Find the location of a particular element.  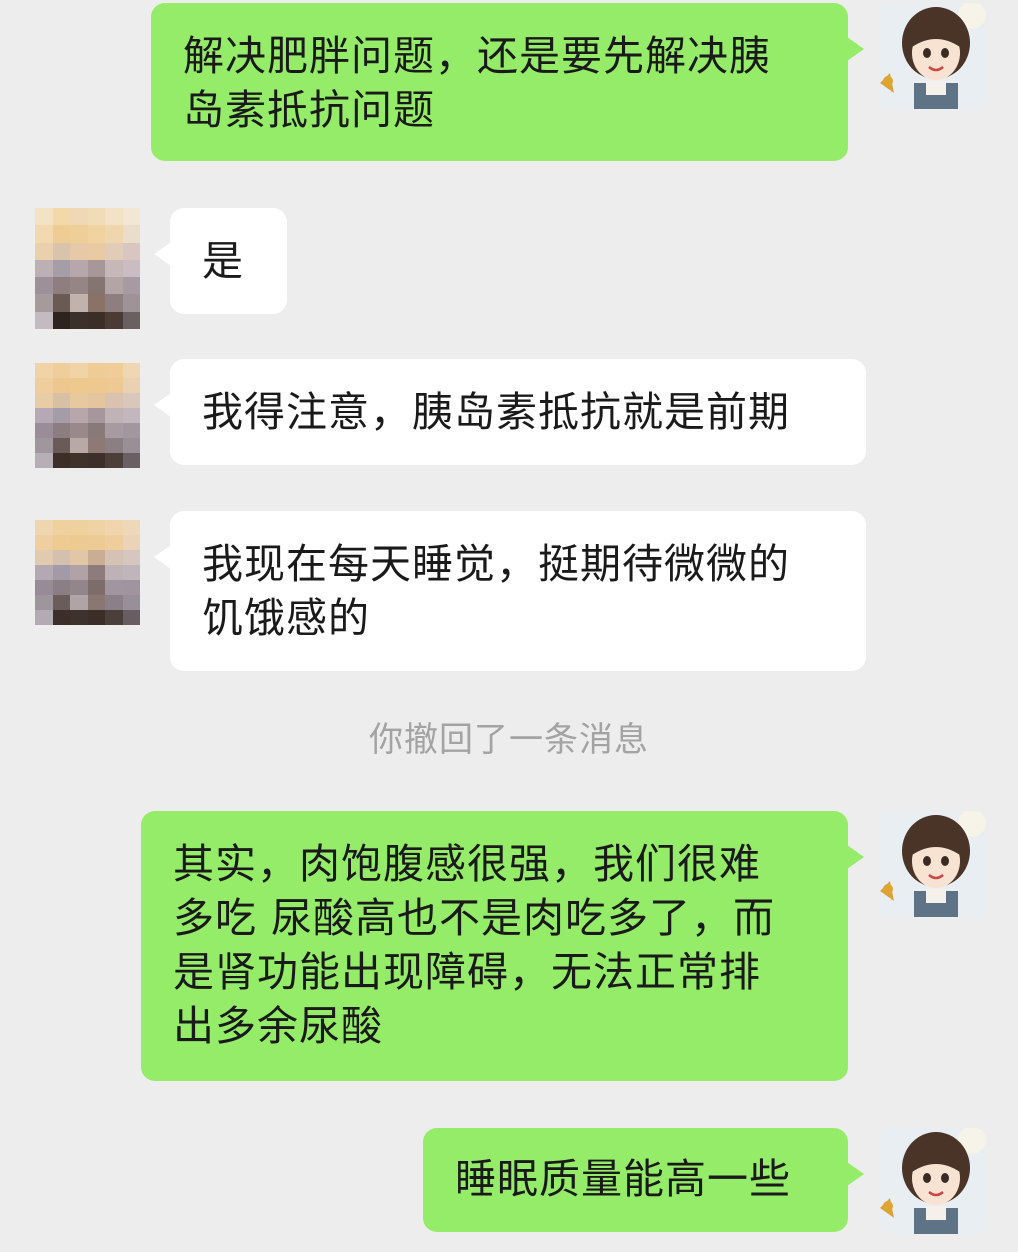

message-text-line: 其实，肉饱腹感很强，我们很难 is located at coordinates (467, 864).